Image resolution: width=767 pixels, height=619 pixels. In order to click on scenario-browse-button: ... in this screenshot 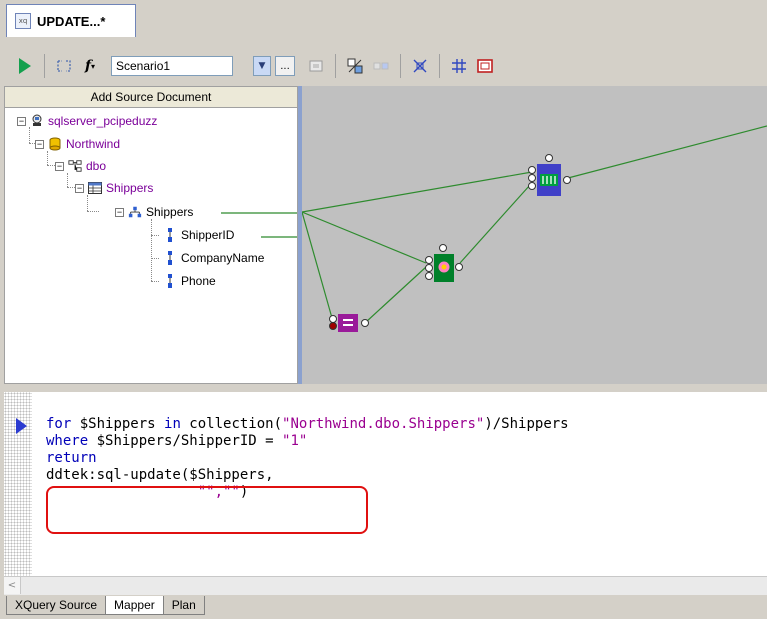, I will do `click(285, 66)`.